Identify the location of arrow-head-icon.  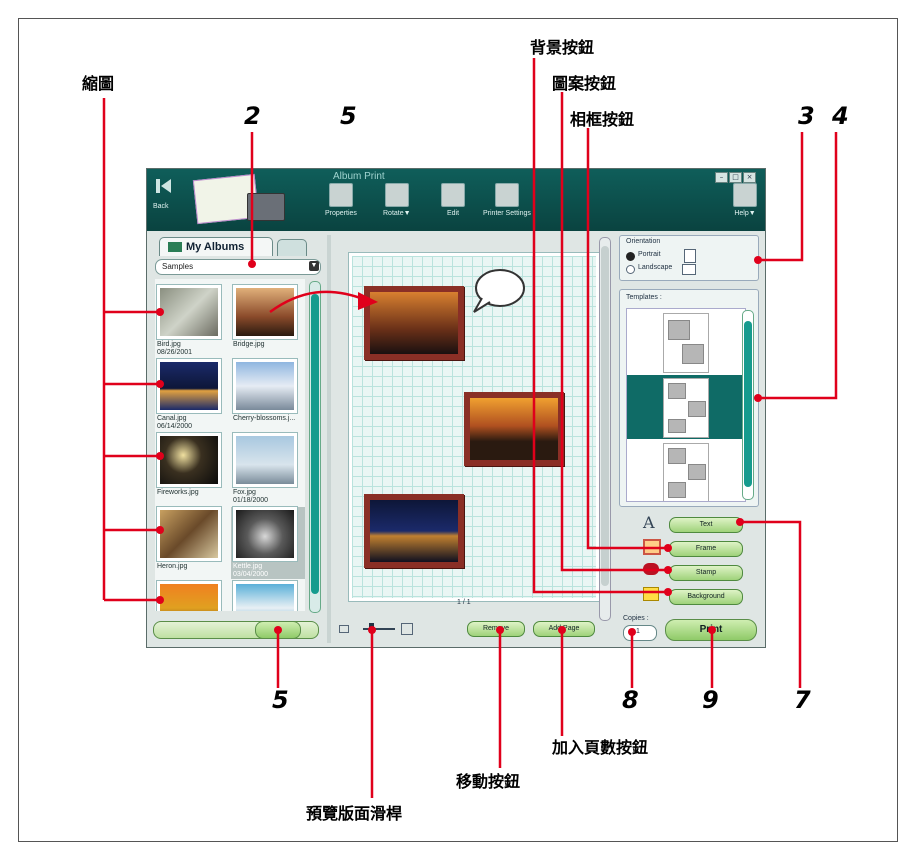
(368, 301).